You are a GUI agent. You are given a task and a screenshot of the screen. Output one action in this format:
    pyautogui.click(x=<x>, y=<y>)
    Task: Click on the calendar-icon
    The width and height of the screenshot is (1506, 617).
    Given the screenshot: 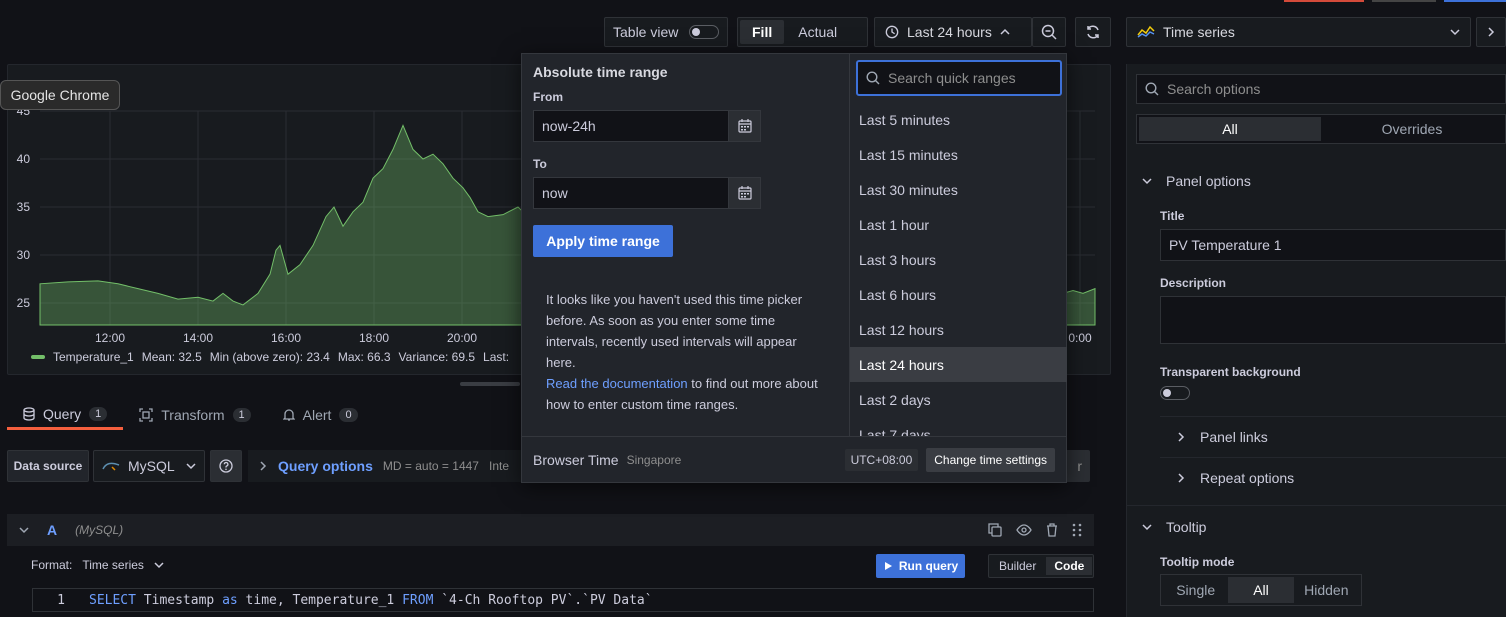 What is the action you would take?
    pyautogui.click(x=744, y=193)
    